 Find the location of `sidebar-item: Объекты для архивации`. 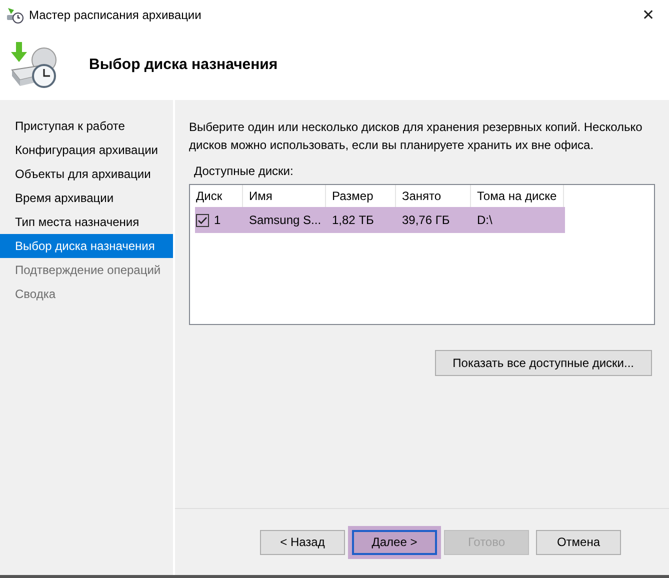

sidebar-item: Объекты для архивации is located at coordinates (86, 174).